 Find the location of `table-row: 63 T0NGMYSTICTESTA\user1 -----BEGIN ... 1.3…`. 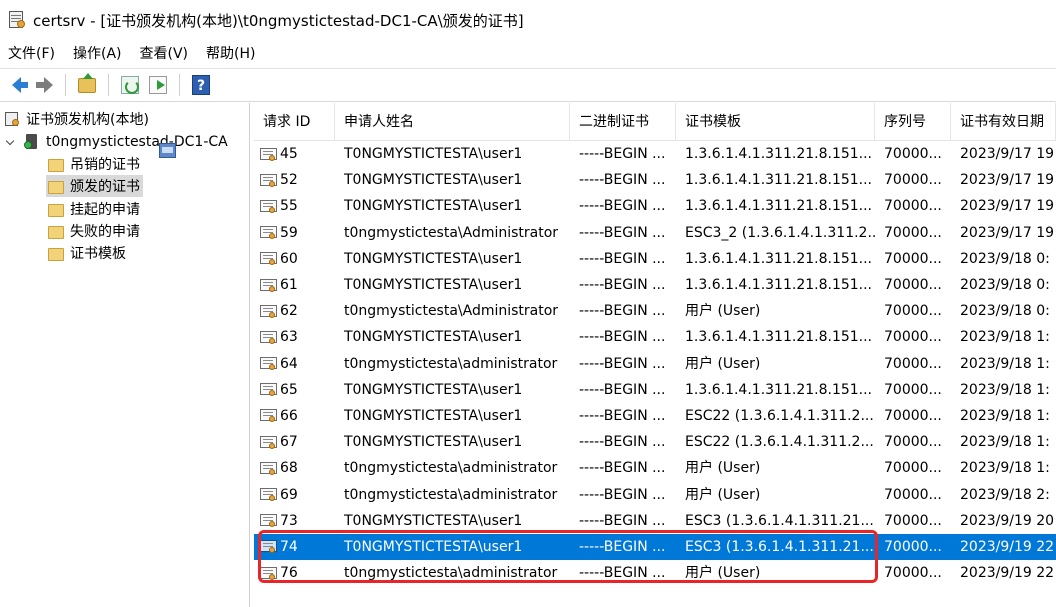

table-row: 63 T0NGMYSTICTESTA\user1 -----BEGIN ... 1.3… is located at coordinates (655, 337).